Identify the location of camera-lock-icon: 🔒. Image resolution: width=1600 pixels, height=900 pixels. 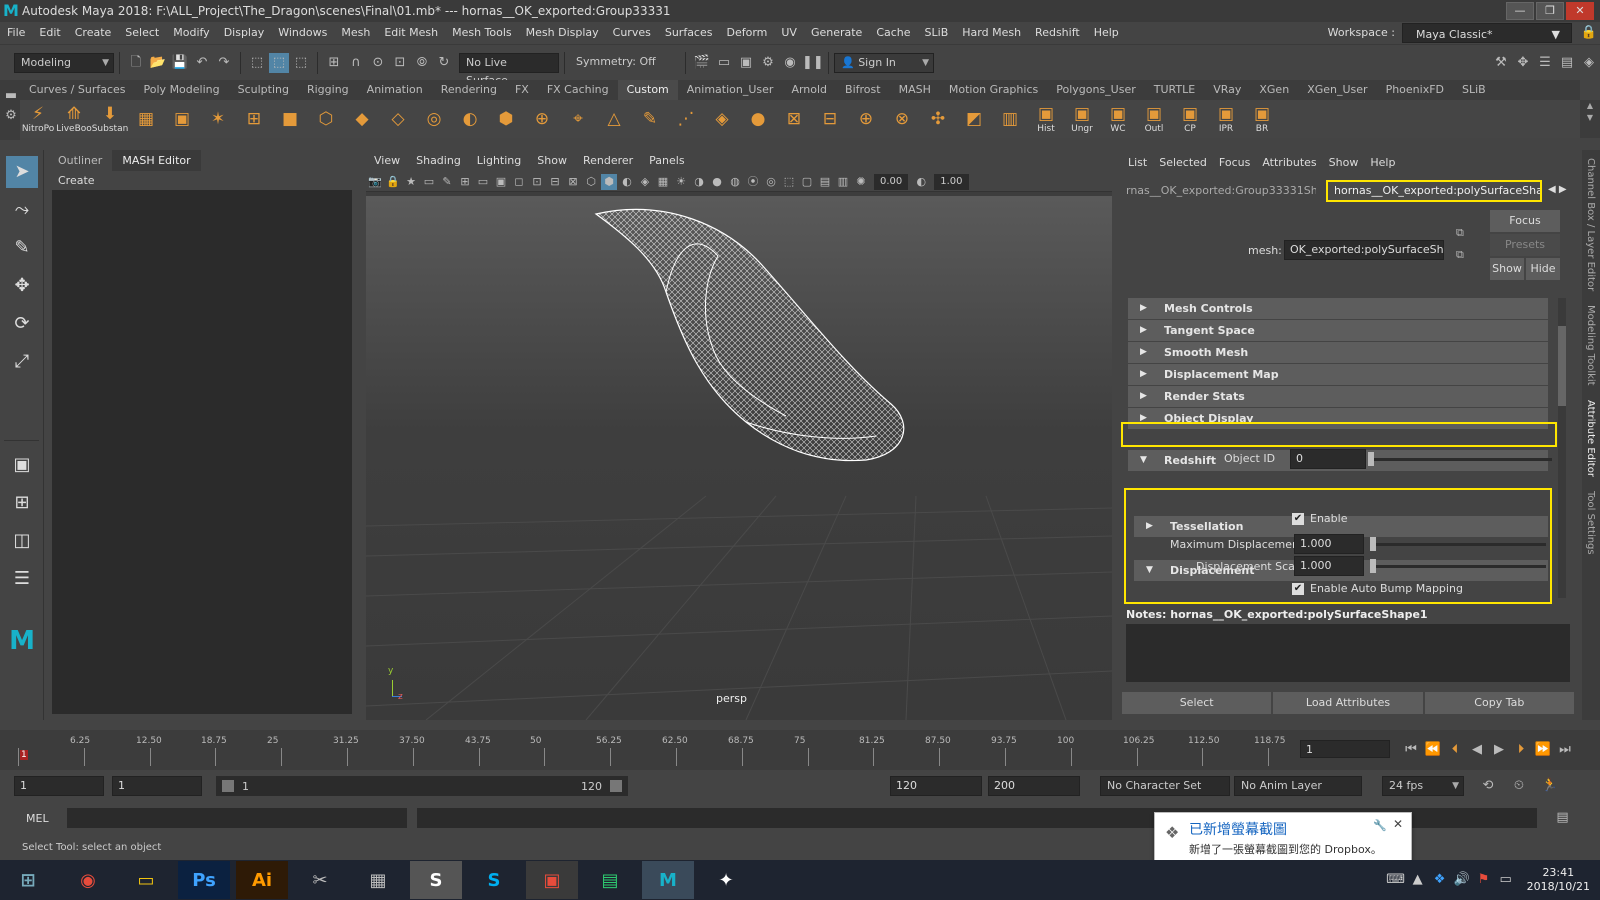
(393, 182).